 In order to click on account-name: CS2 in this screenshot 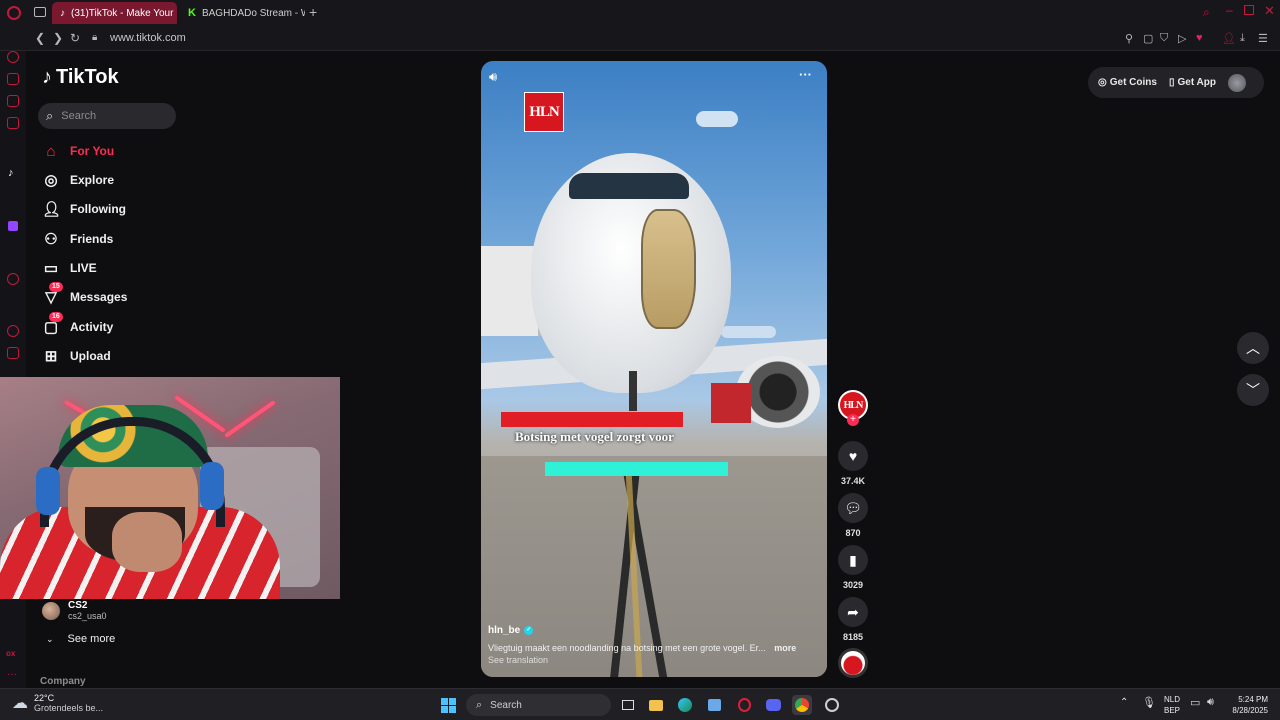, I will do `click(78, 605)`.